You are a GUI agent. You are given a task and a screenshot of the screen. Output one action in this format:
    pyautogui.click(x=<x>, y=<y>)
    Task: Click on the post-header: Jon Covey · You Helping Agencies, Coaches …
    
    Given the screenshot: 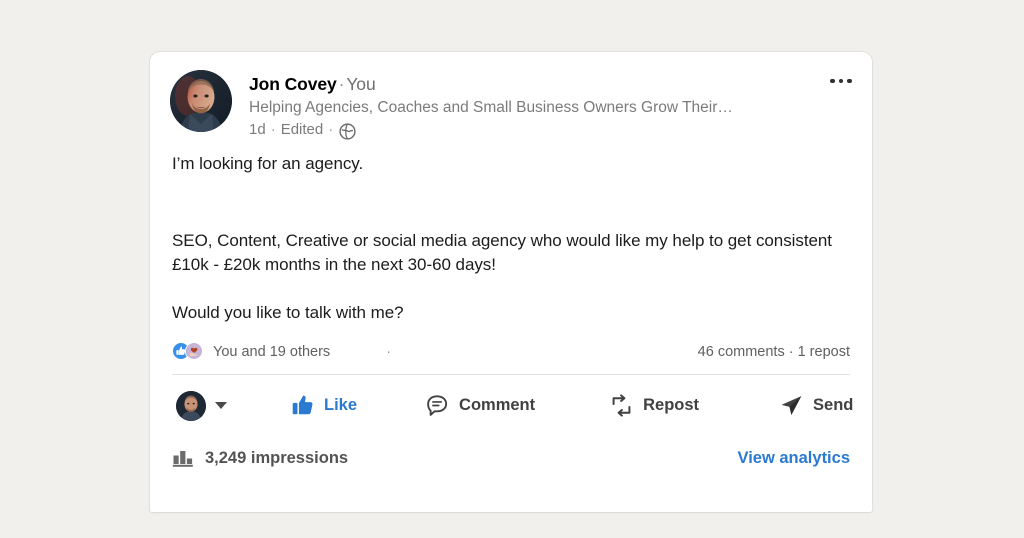 What is the action you would take?
    pyautogui.click(x=511, y=96)
    